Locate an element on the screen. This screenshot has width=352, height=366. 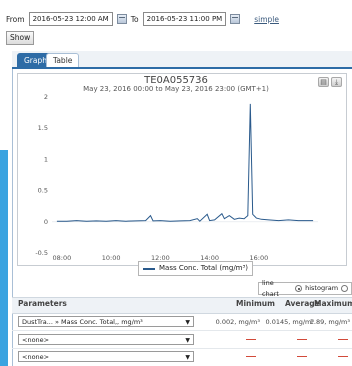
y-tick-label: -0.5 is located at coordinates (41, 253).